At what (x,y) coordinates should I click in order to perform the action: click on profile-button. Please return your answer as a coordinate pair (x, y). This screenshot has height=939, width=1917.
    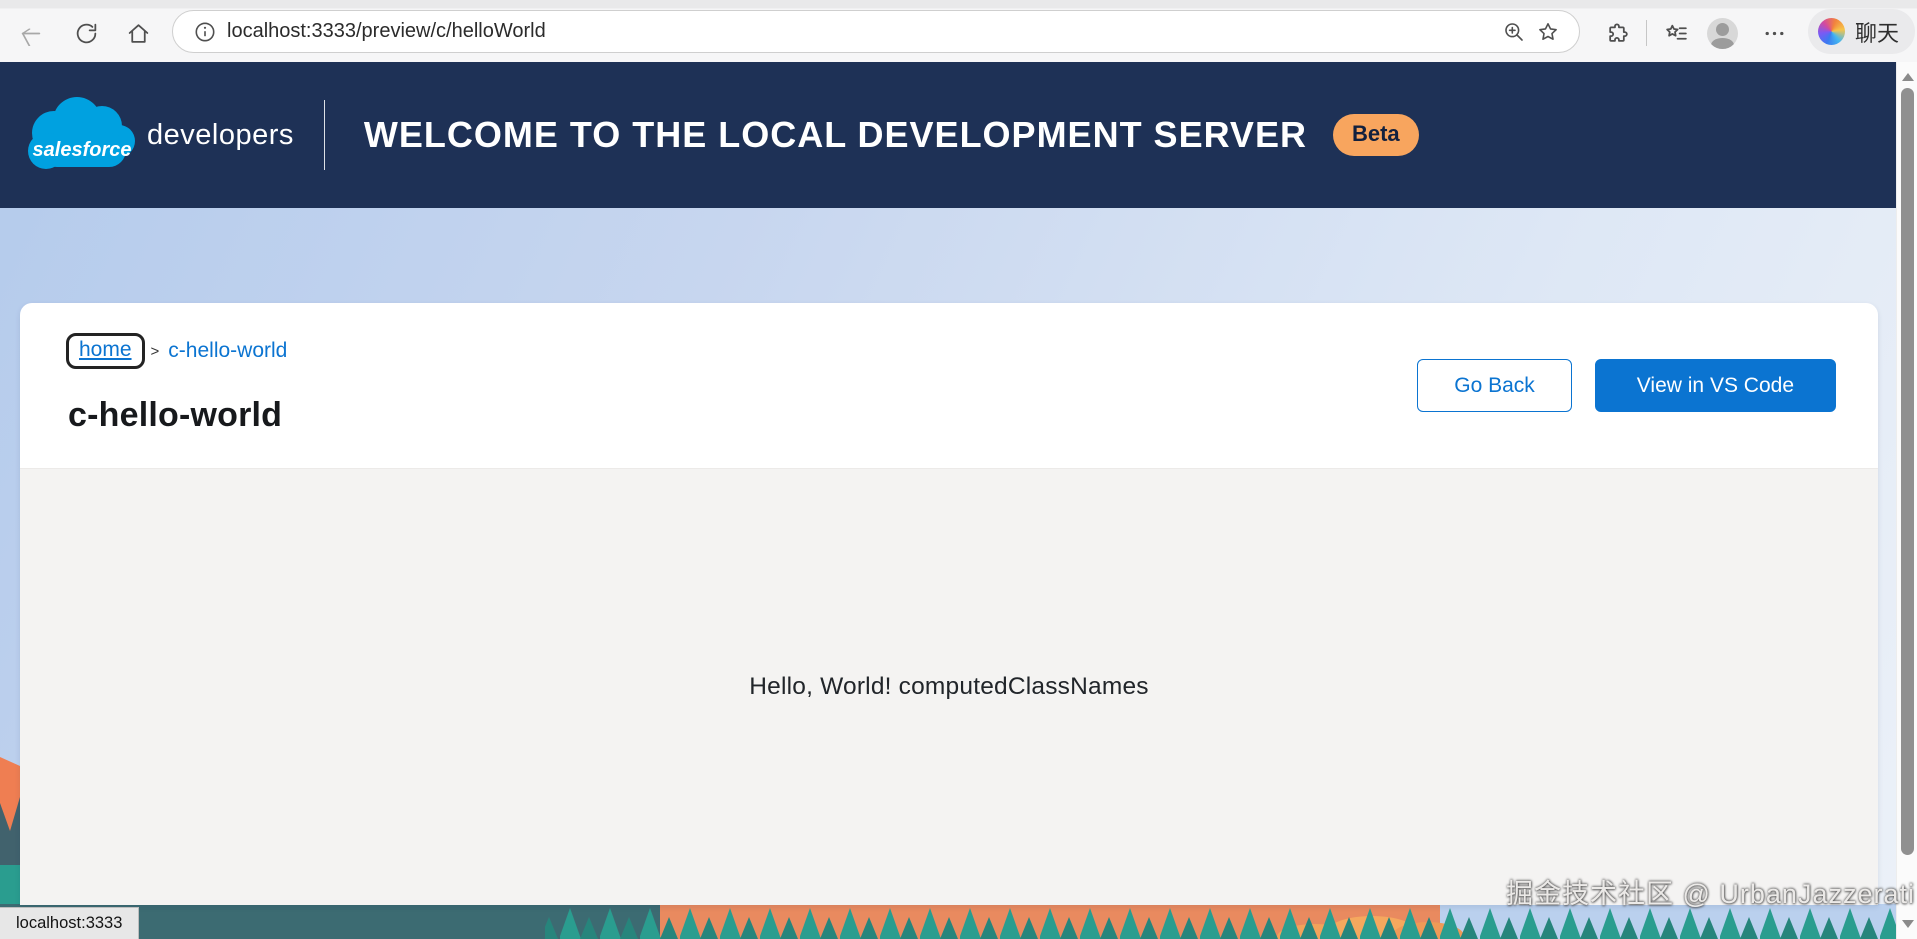
    Looking at the image, I should click on (1722, 33).